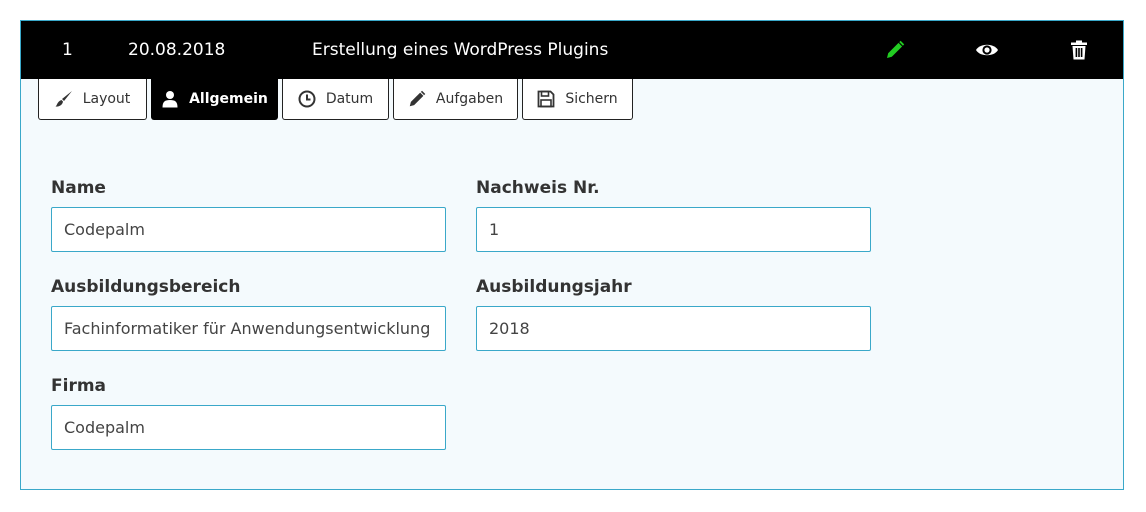  I want to click on ausbildungsbereich-label: Ausbildungsbereich, so click(146, 287).